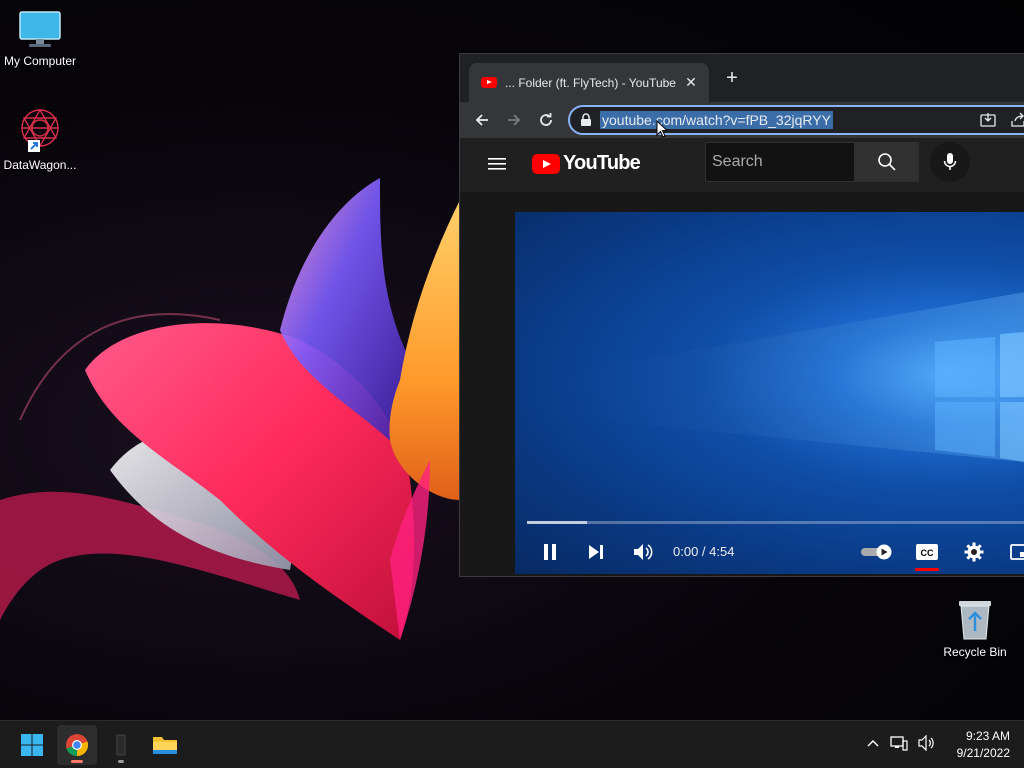  I want to click on tab-strip: ... Folder (ft. FlyTech) - YouTube ✕ +, so click(742, 78).